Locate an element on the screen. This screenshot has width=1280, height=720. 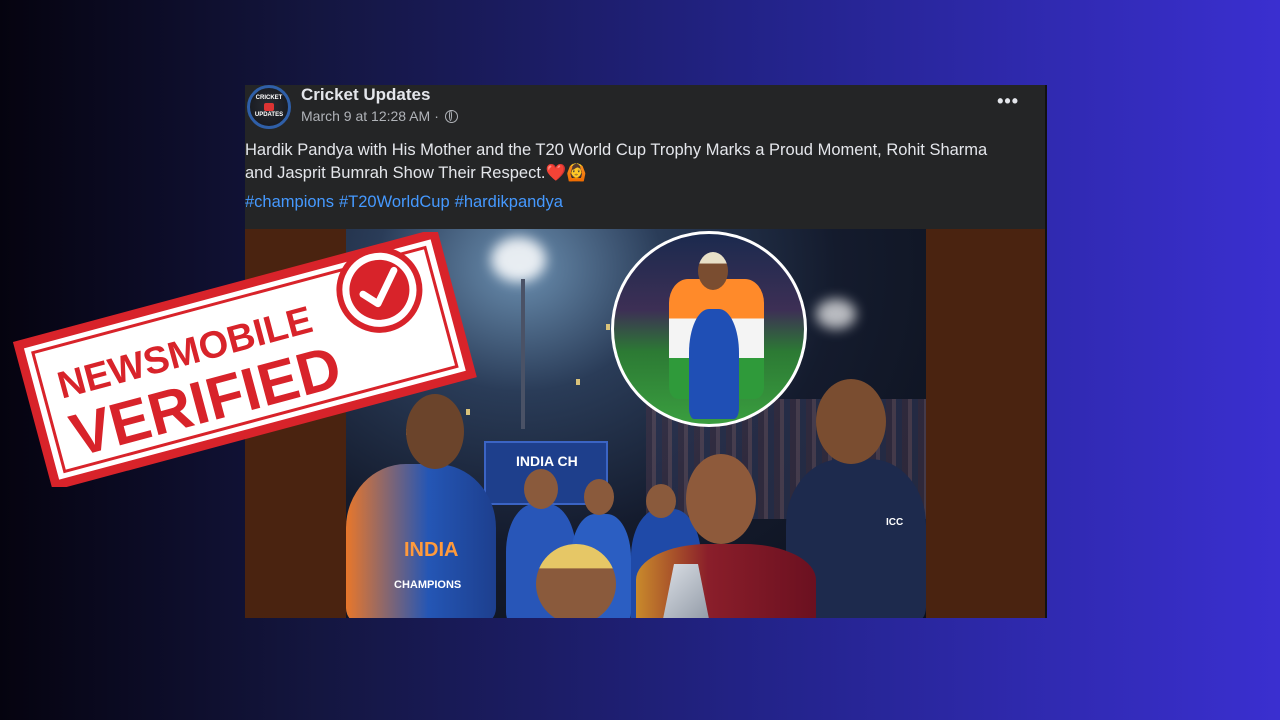
avatar-text-2: UPDATES is located at coordinates (269, 115).